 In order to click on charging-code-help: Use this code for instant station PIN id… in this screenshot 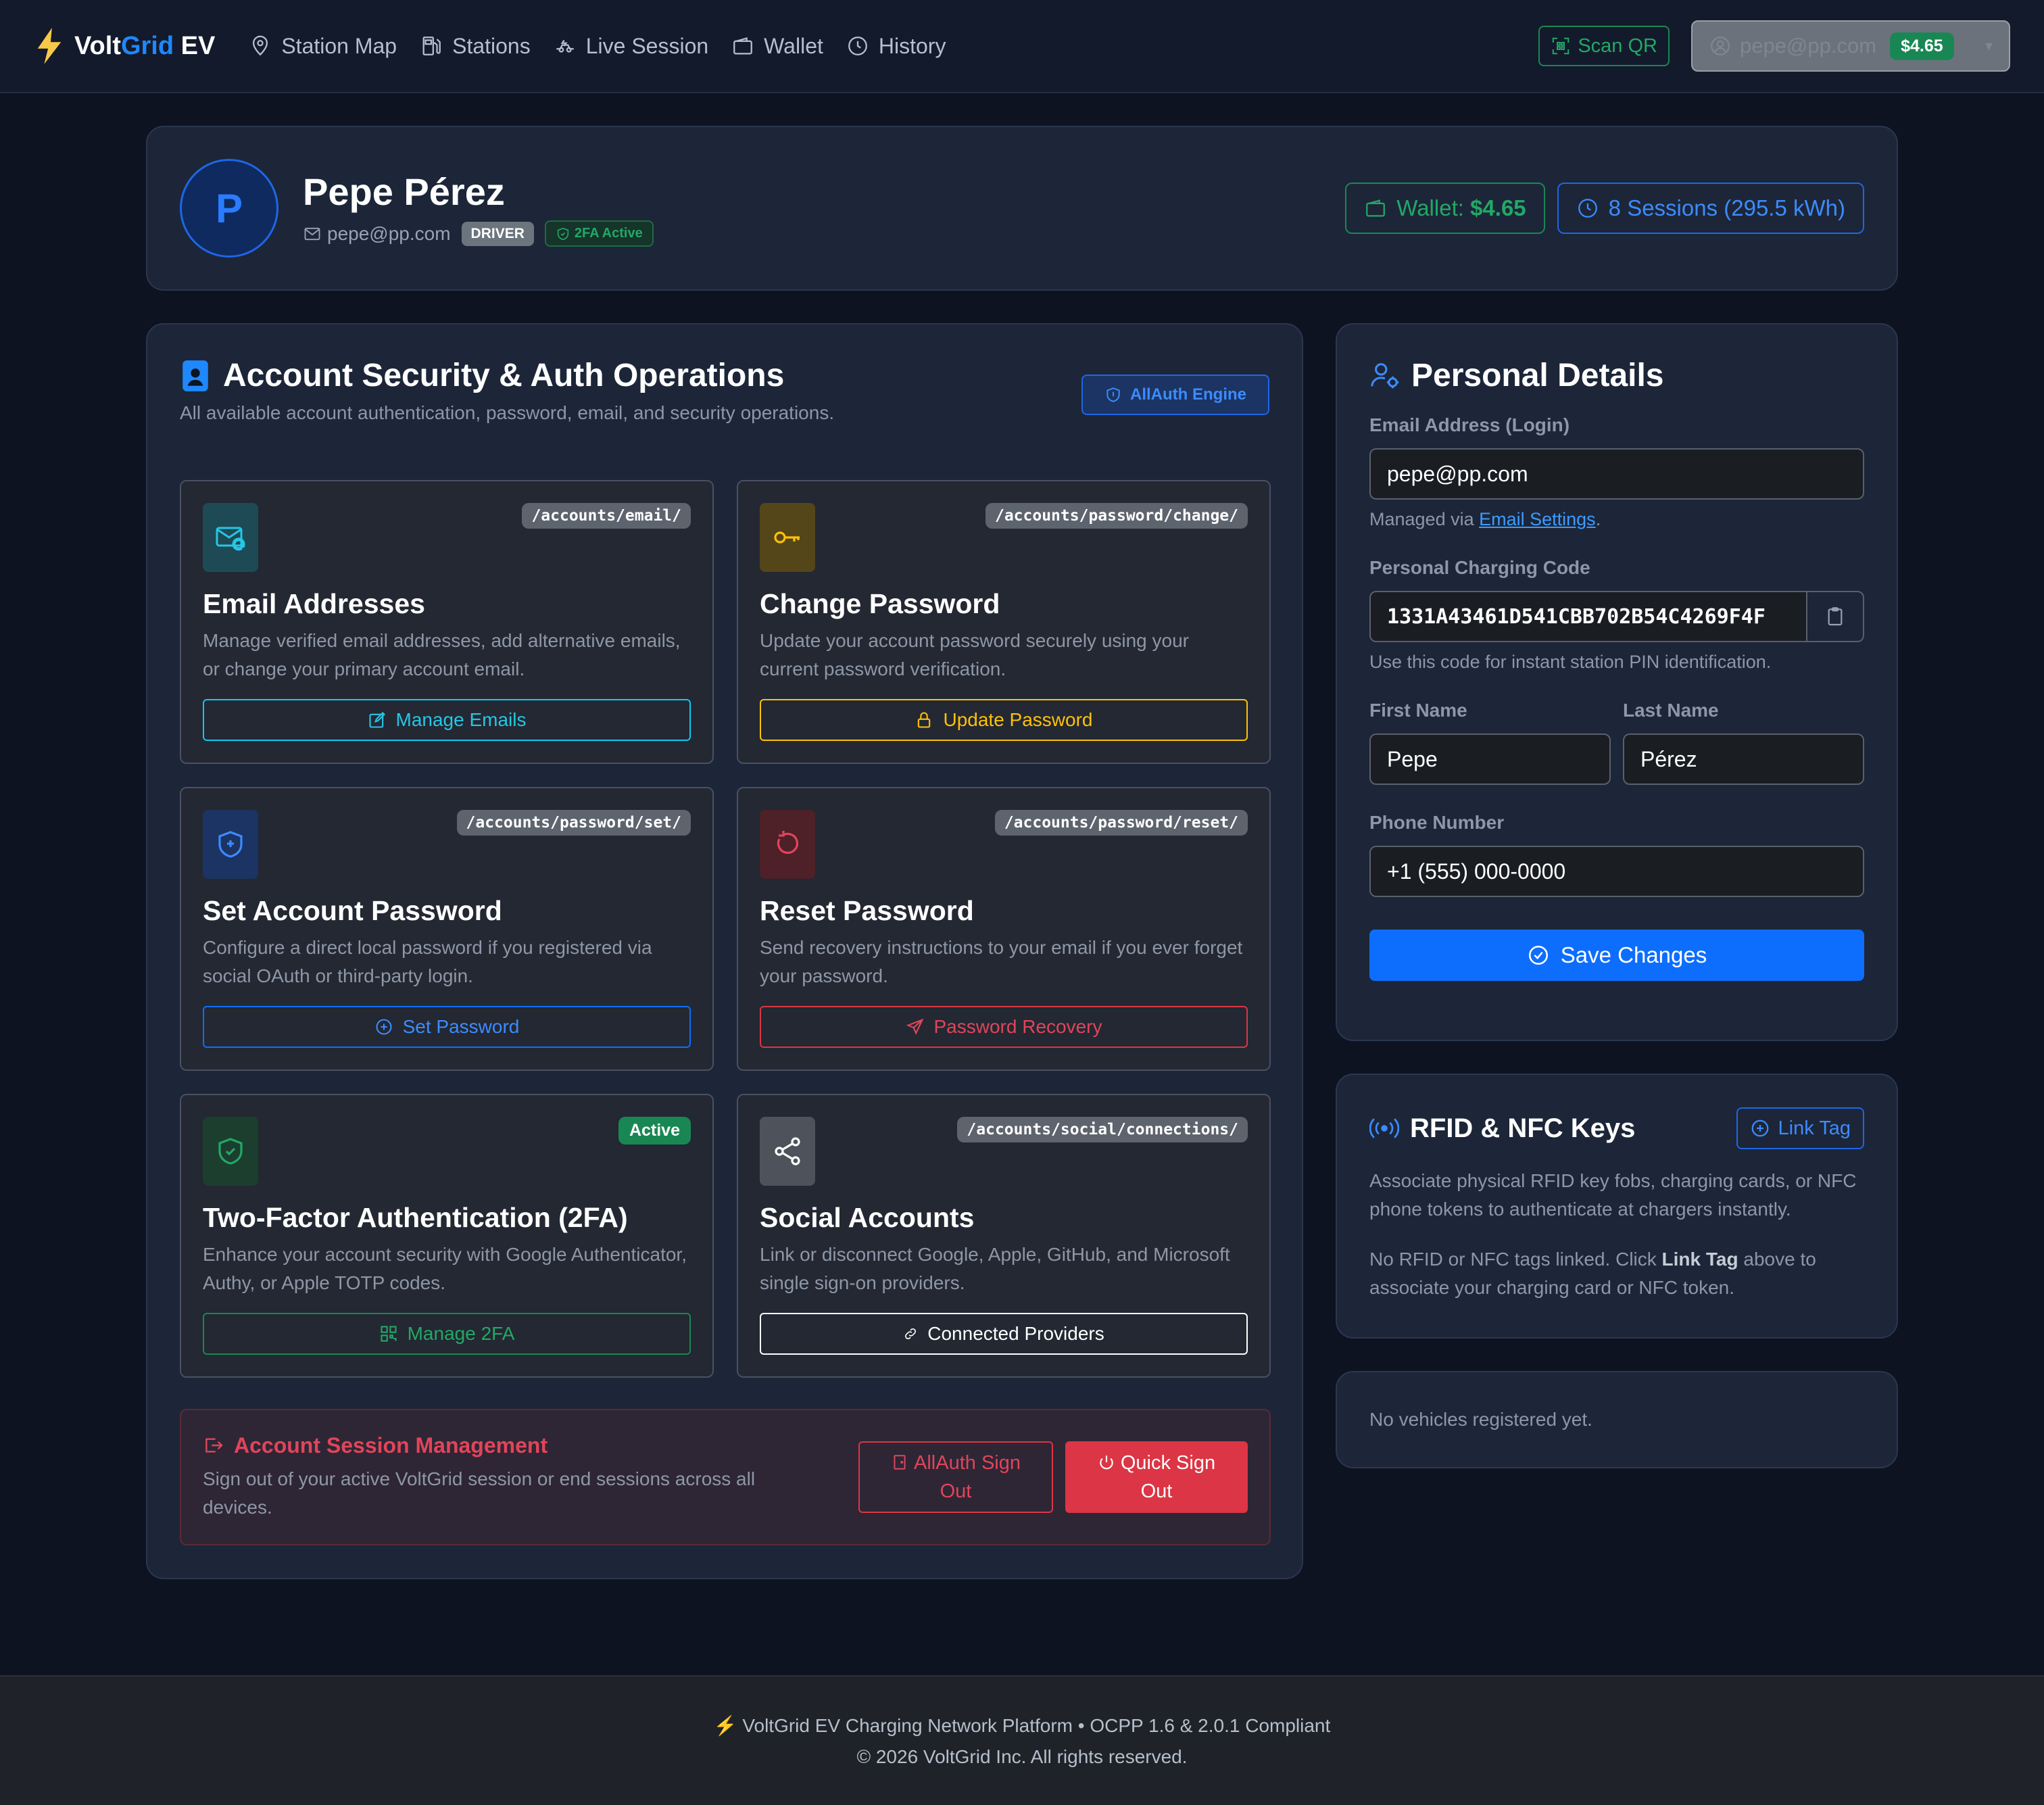, I will do `click(1570, 662)`.